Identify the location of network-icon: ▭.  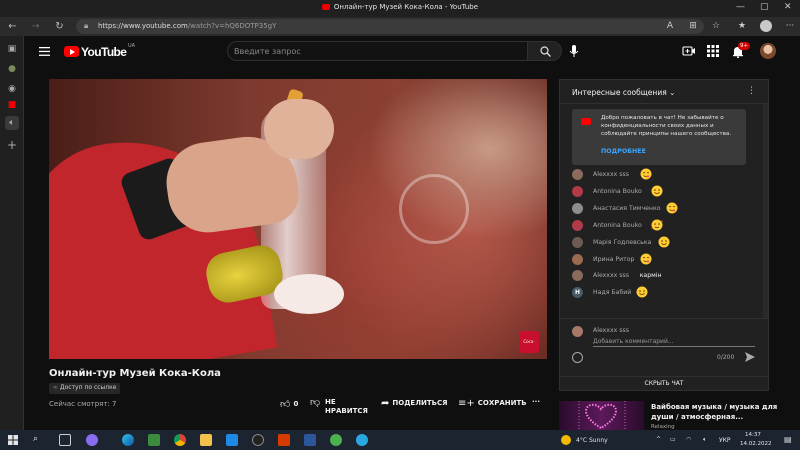
(673, 439).